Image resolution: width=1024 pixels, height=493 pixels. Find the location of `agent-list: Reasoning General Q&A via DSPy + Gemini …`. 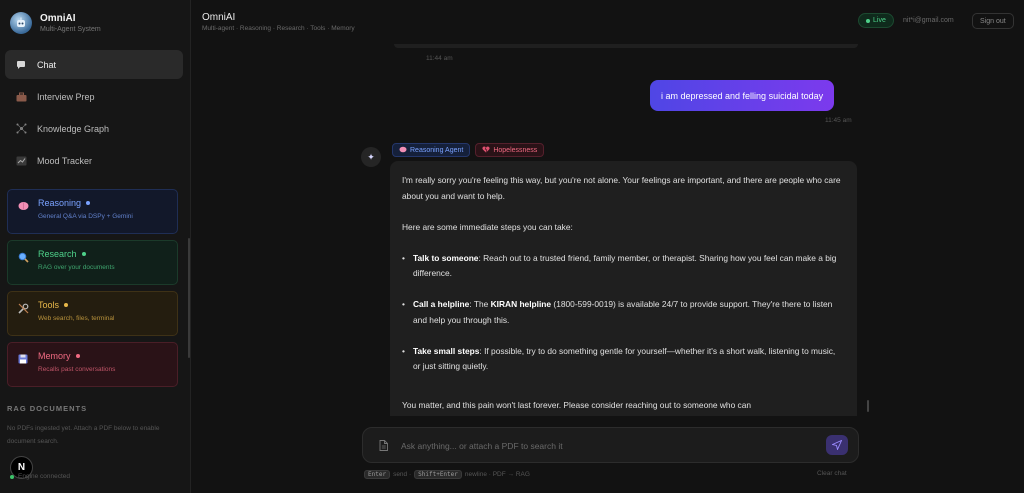

agent-list: Reasoning General Q&A via DSPy + Gemini … is located at coordinates (92, 291).